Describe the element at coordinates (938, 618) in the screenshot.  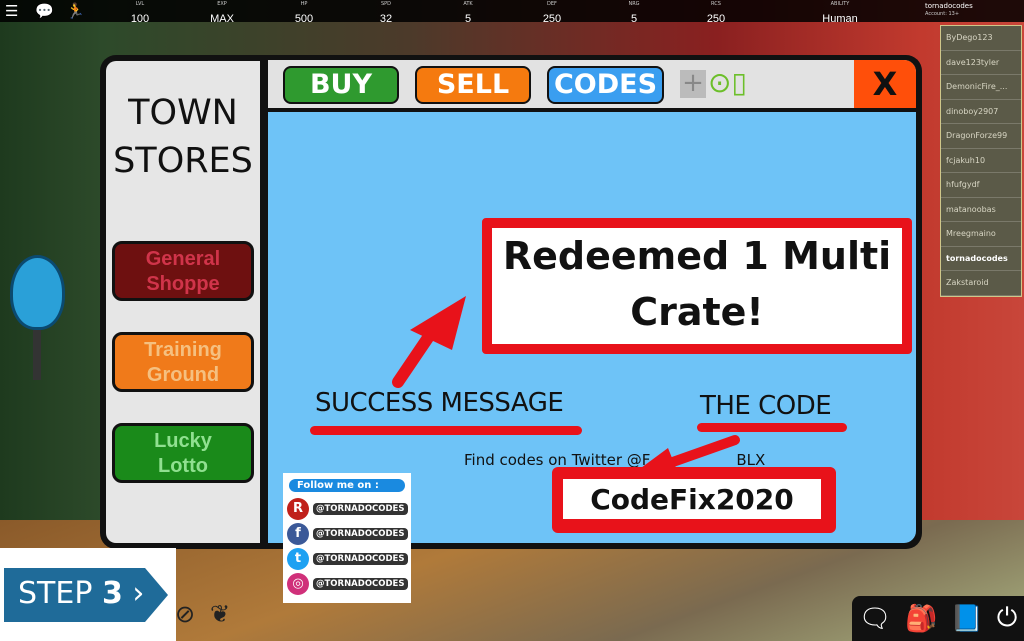
I see `bottom-toolbar: 🗨 🎒 📘 ⏻` at that location.